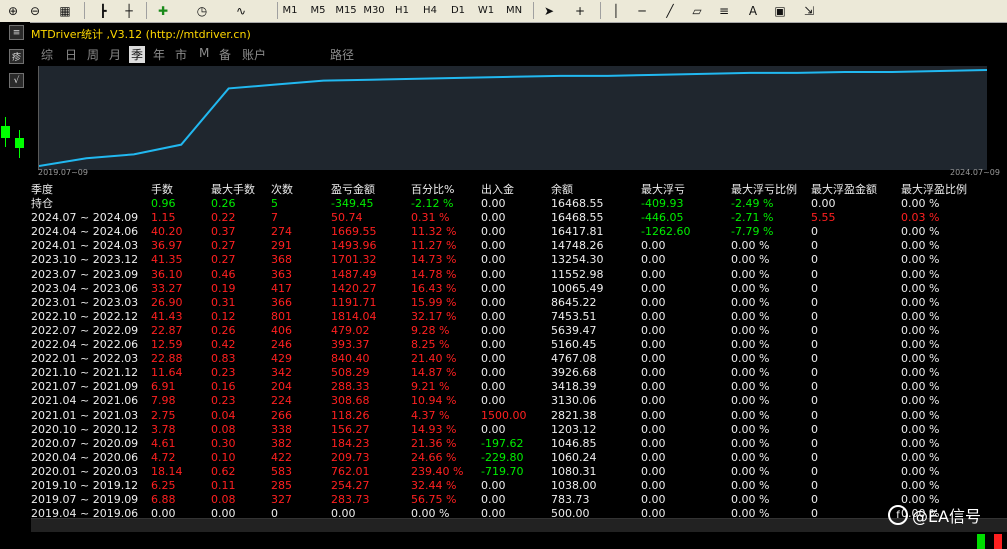 This screenshot has height=549, width=1007. Describe the element at coordinates (346, 10) in the screenshot. I see `timeframe-m15: M15` at that location.